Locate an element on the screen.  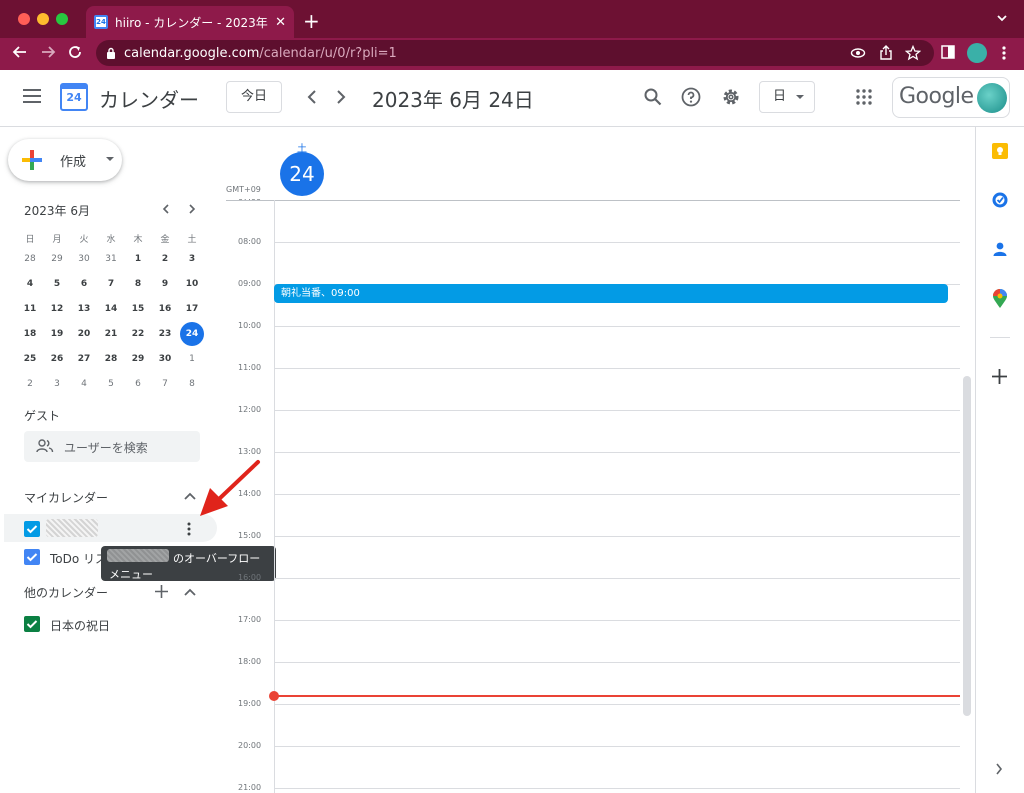
mini-calendar-day: 22 is located at coordinates (138, 334).